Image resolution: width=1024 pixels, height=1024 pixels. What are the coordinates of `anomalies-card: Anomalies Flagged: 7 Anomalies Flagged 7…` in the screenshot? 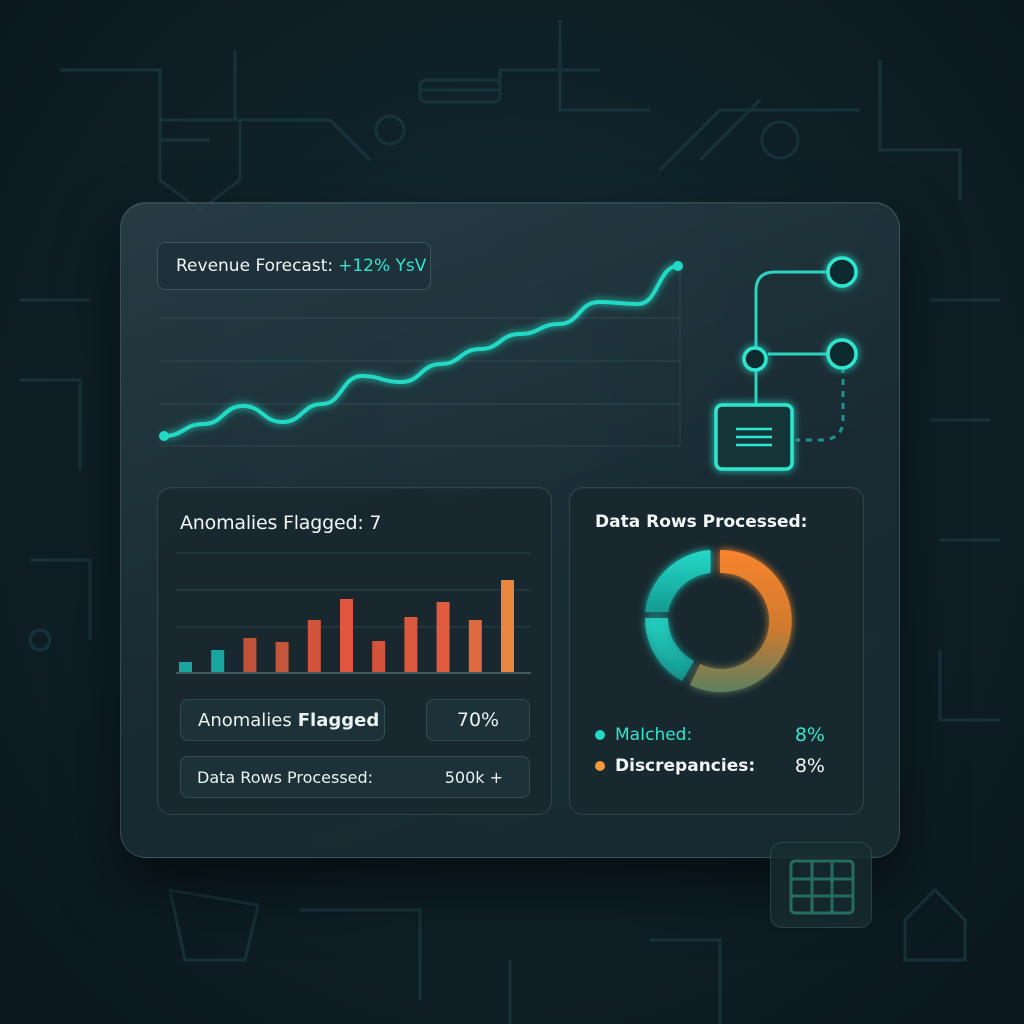 It's located at (354, 651).